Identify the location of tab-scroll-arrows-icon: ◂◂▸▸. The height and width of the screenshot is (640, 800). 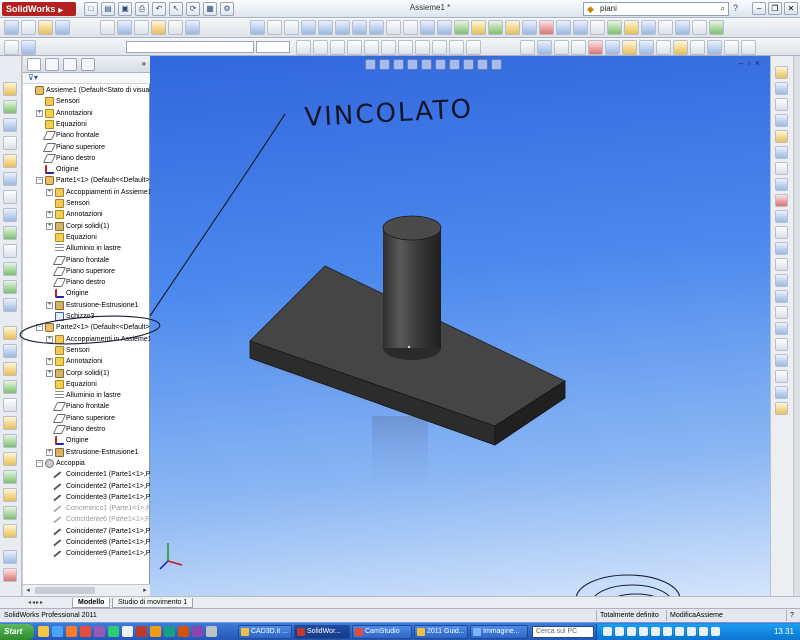
(36, 602).